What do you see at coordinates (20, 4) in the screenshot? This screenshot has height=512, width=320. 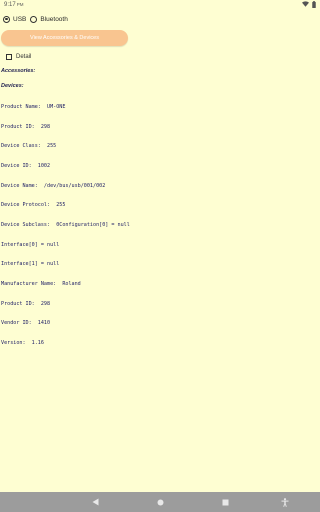 I see `status-time-suffix: PM` at bounding box center [20, 4].